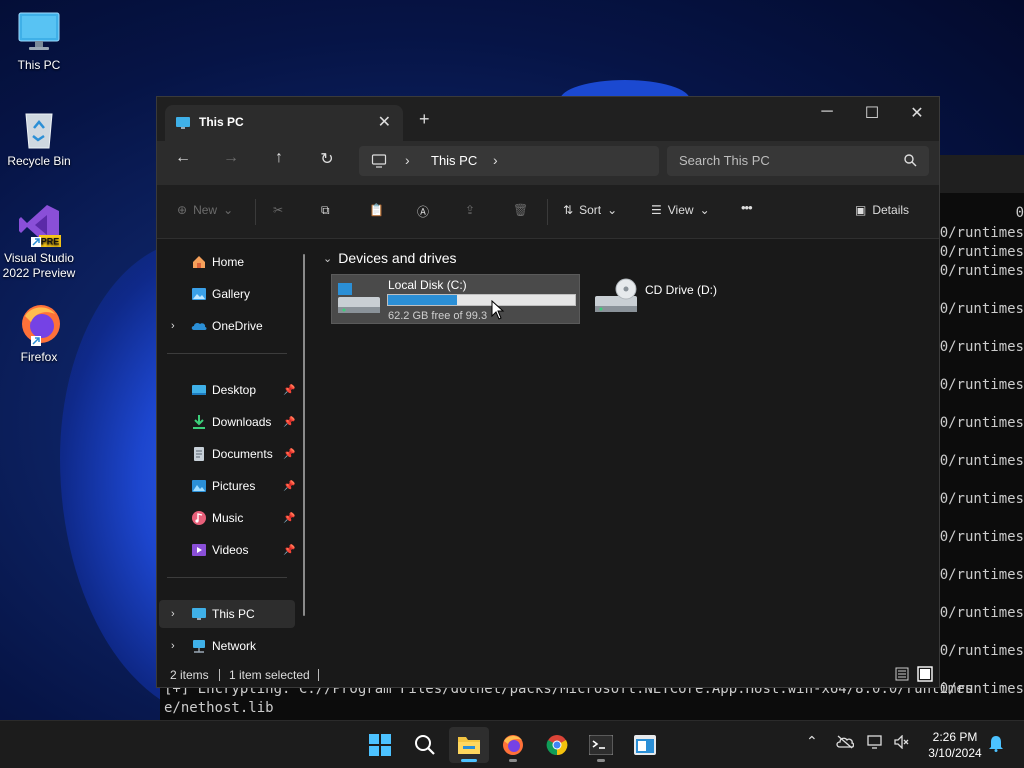  Describe the element at coordinates (455, 299) in the screenshot. I see `drive-tile-c: Local Disk (C:) 62.2 GB free of 99.3` at that location.